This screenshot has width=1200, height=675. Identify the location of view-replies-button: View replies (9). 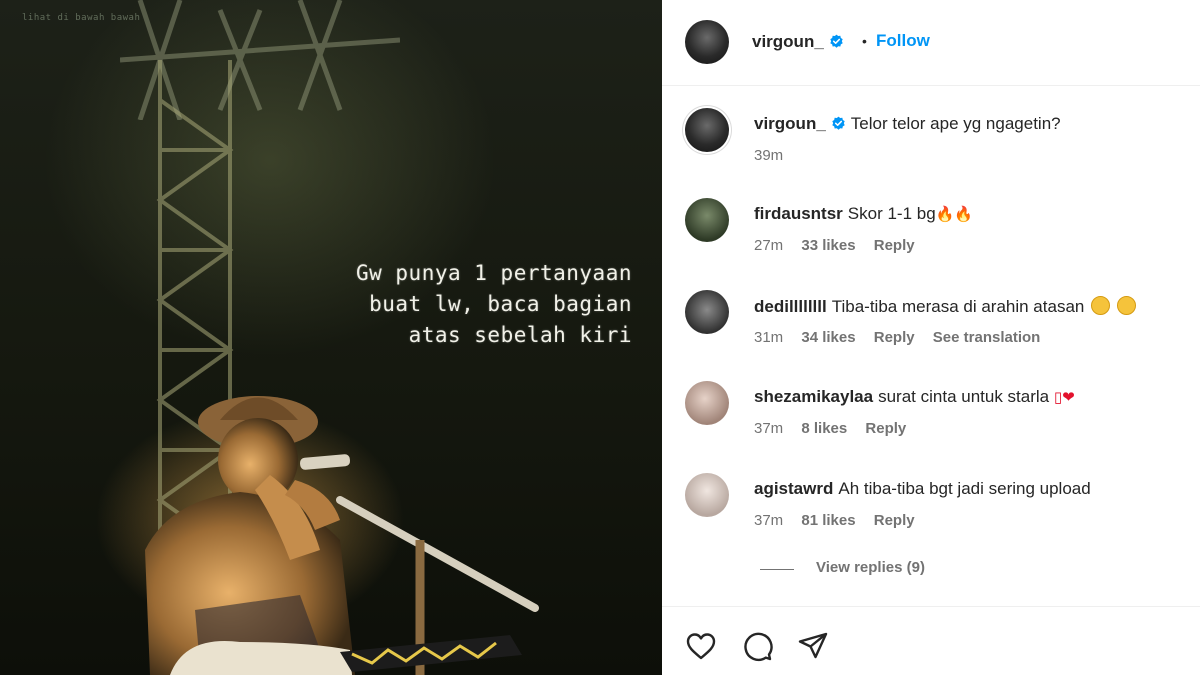
(842, 567).